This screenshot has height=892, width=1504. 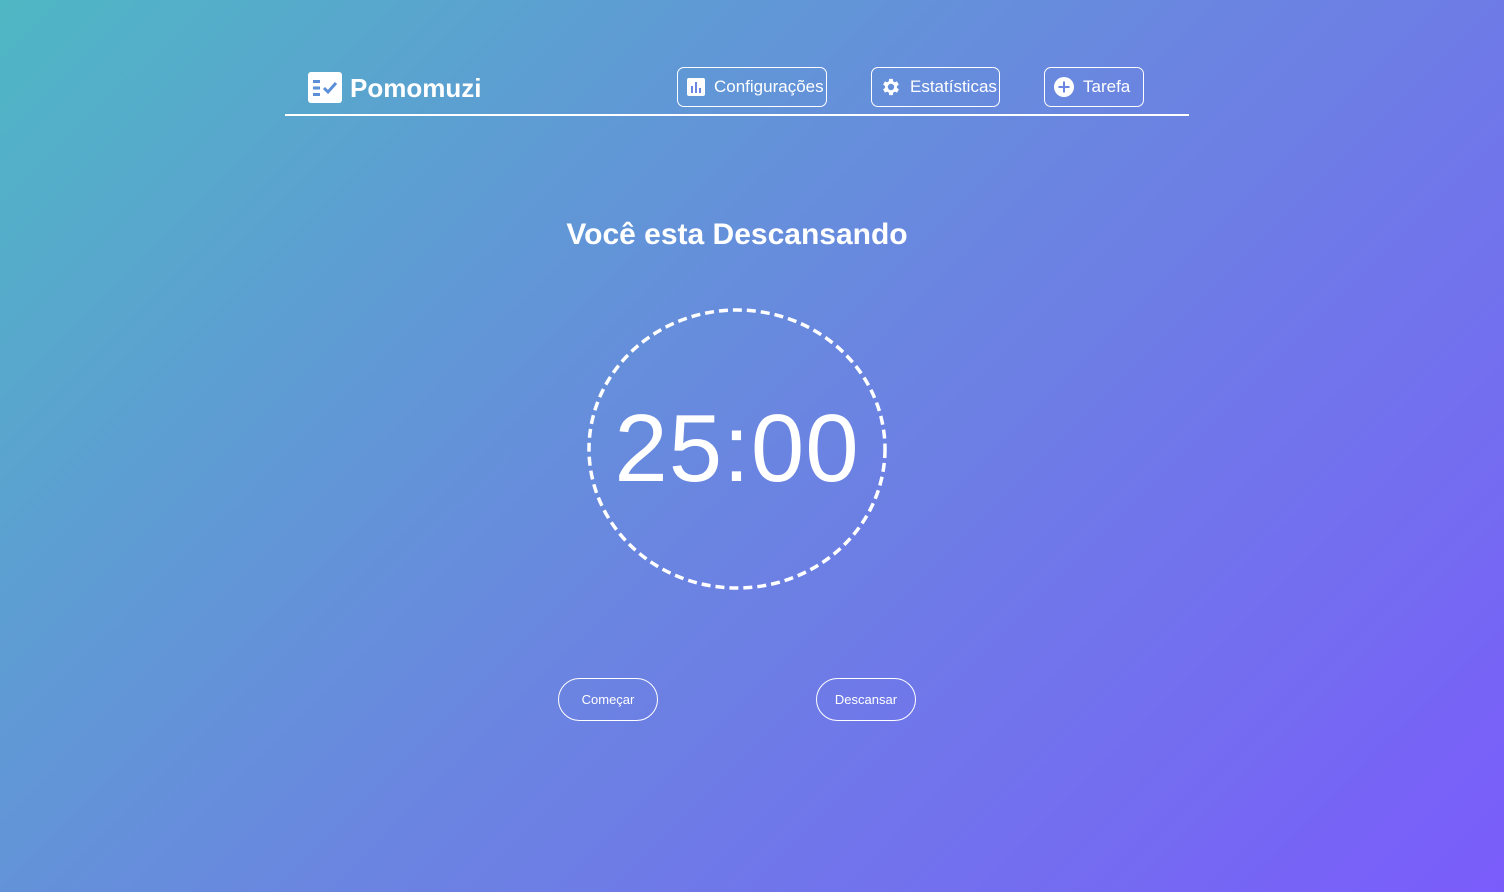 I want to click on brand: Pomomuzi, so click(x=394, y=87).